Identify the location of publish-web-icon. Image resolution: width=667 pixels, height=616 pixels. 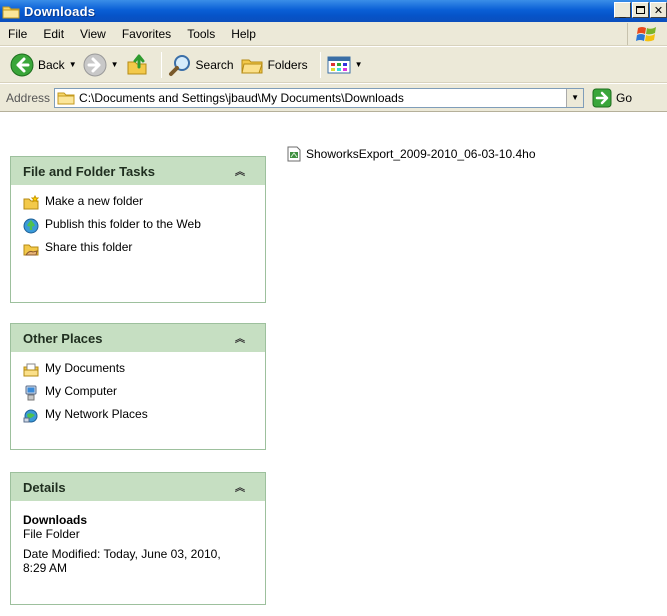
(31, 226).